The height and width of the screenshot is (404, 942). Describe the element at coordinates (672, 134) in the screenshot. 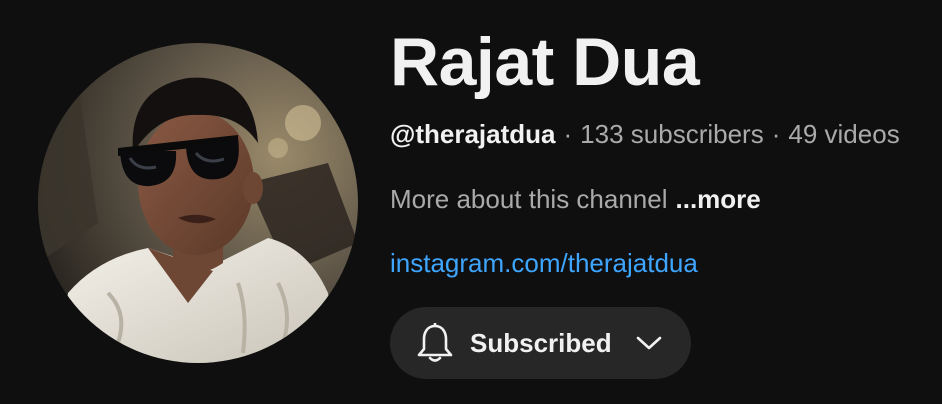

I see `subscriber-count: 133 subscribers` at that location.